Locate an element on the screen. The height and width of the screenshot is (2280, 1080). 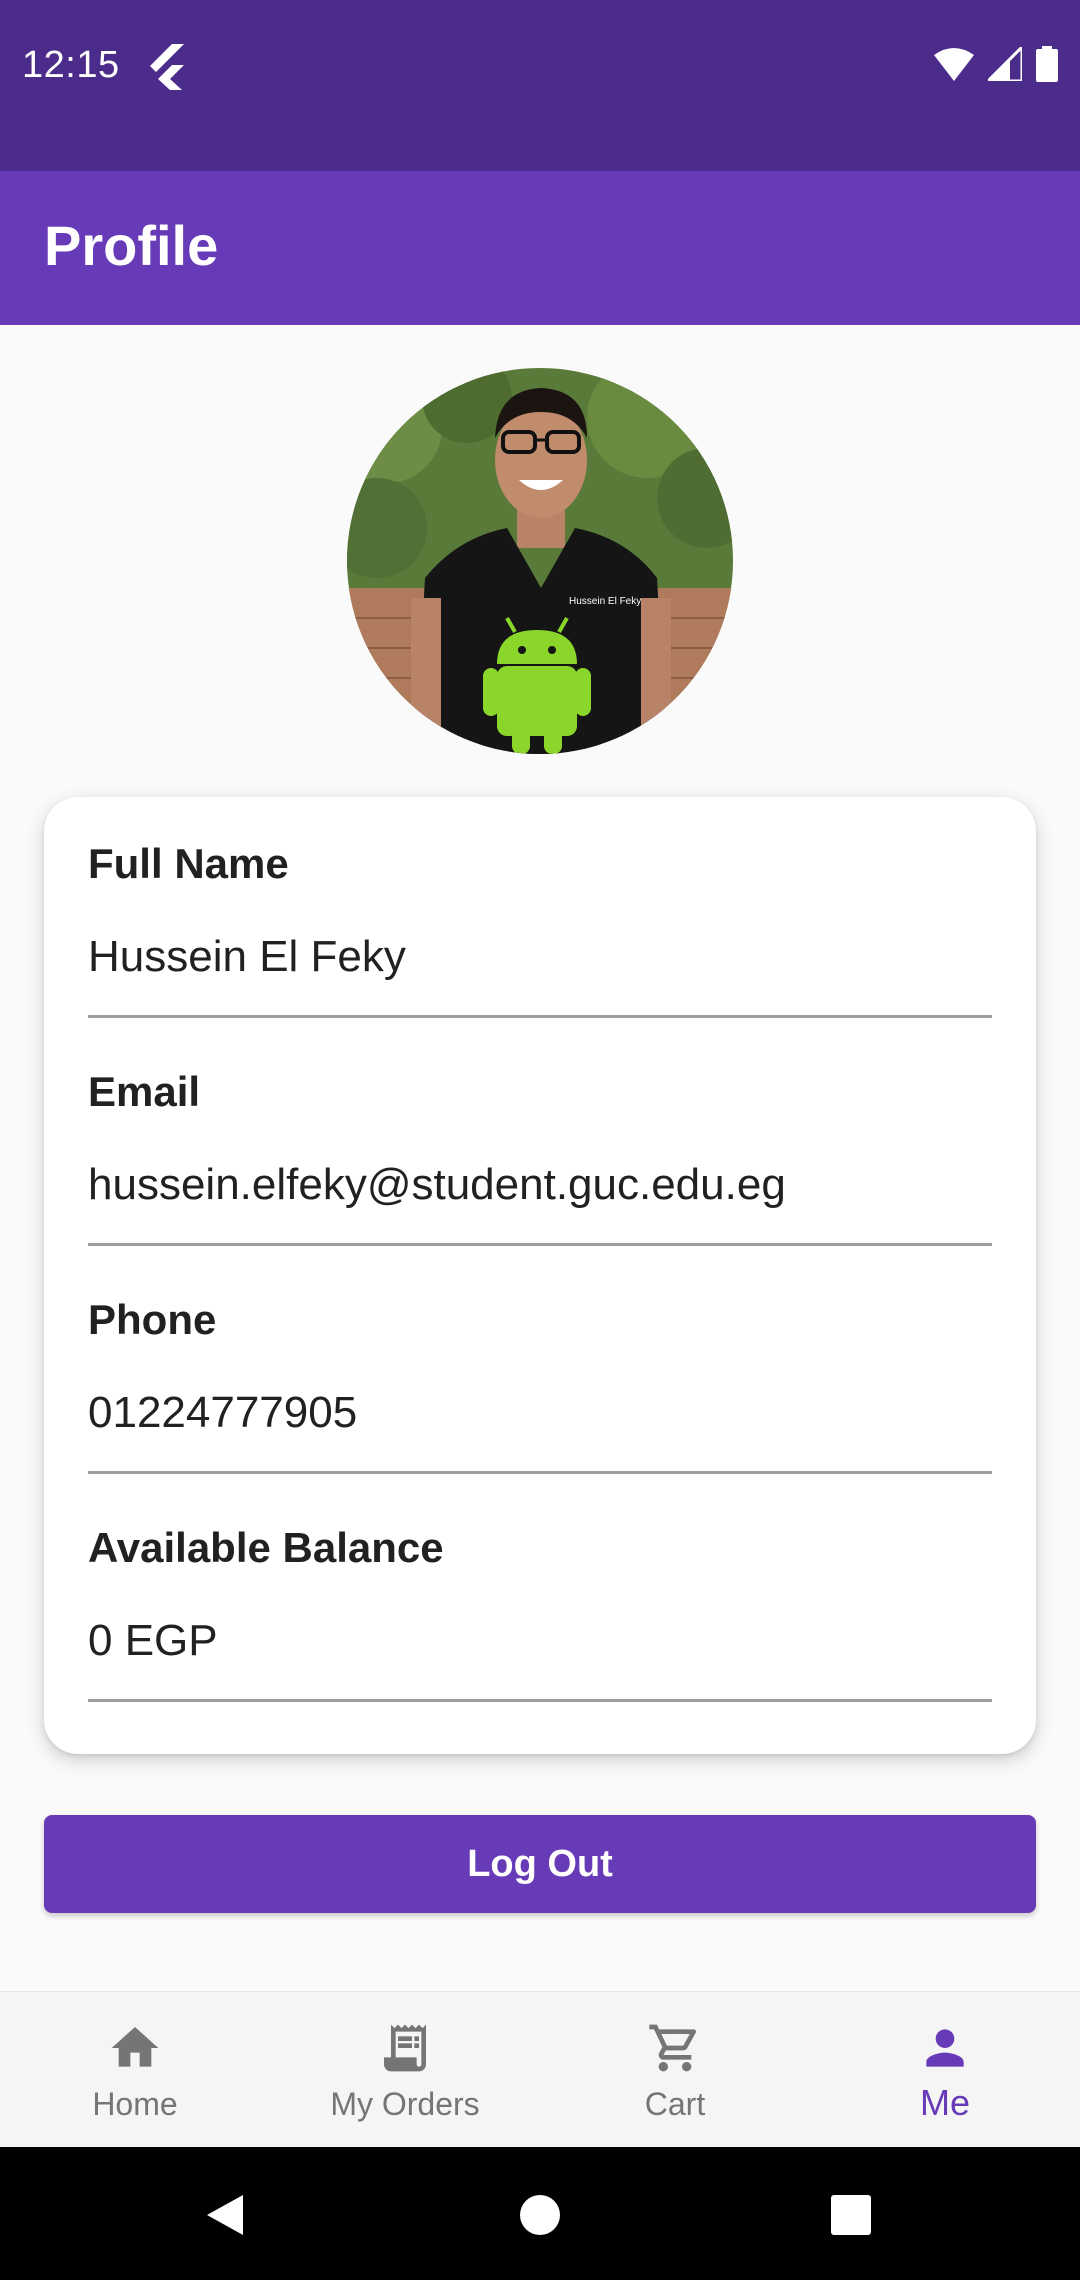
shirt-text: Hussein El Feky is located at coordinates (605, 601).